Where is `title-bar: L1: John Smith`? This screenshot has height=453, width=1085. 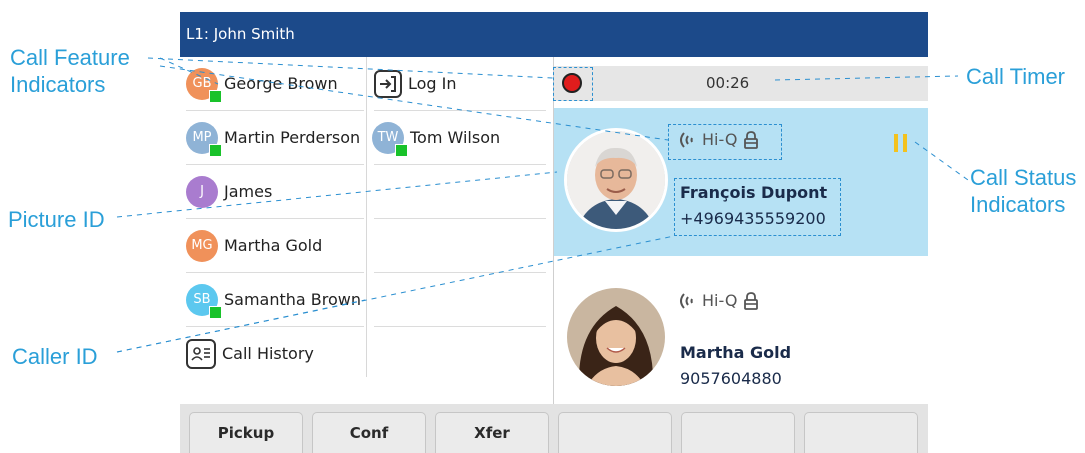
title-bar: L1: John Smith is located at coordinates (554, 34).